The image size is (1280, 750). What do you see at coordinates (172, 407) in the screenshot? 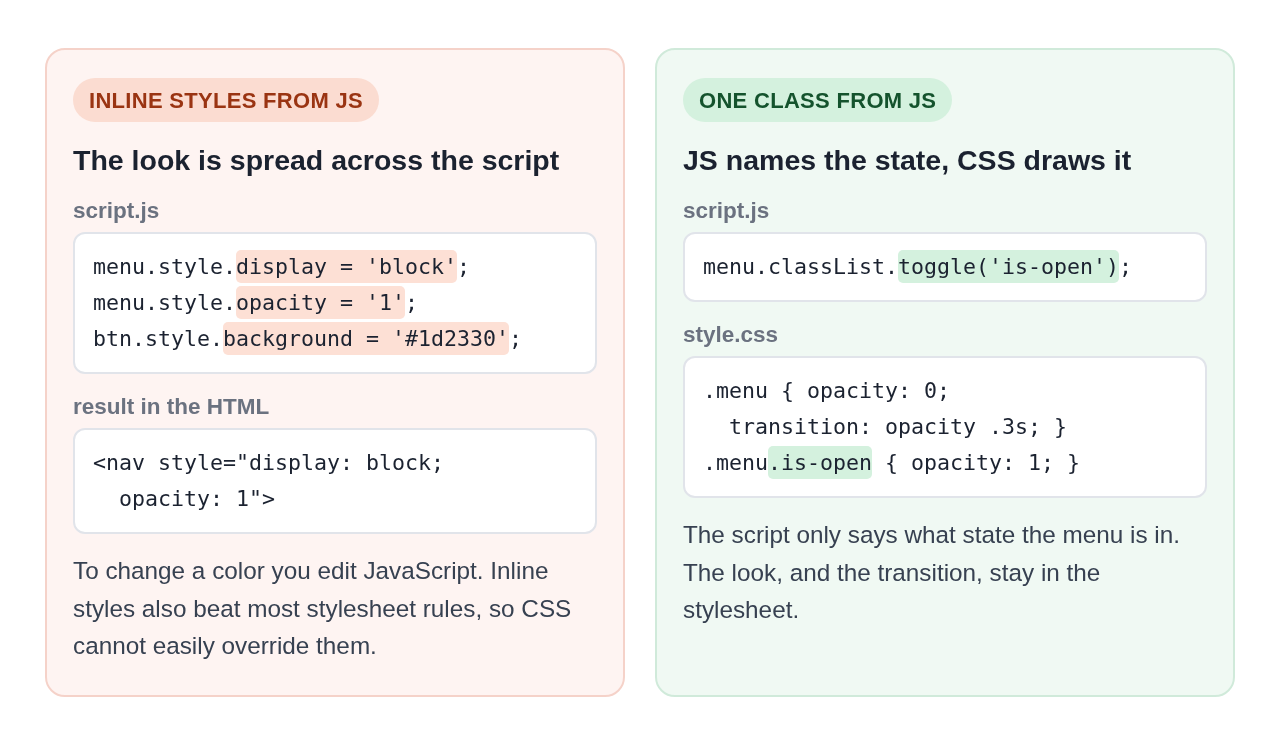
I see `file-label: result in the HTML` at bounding box center [172, 407].